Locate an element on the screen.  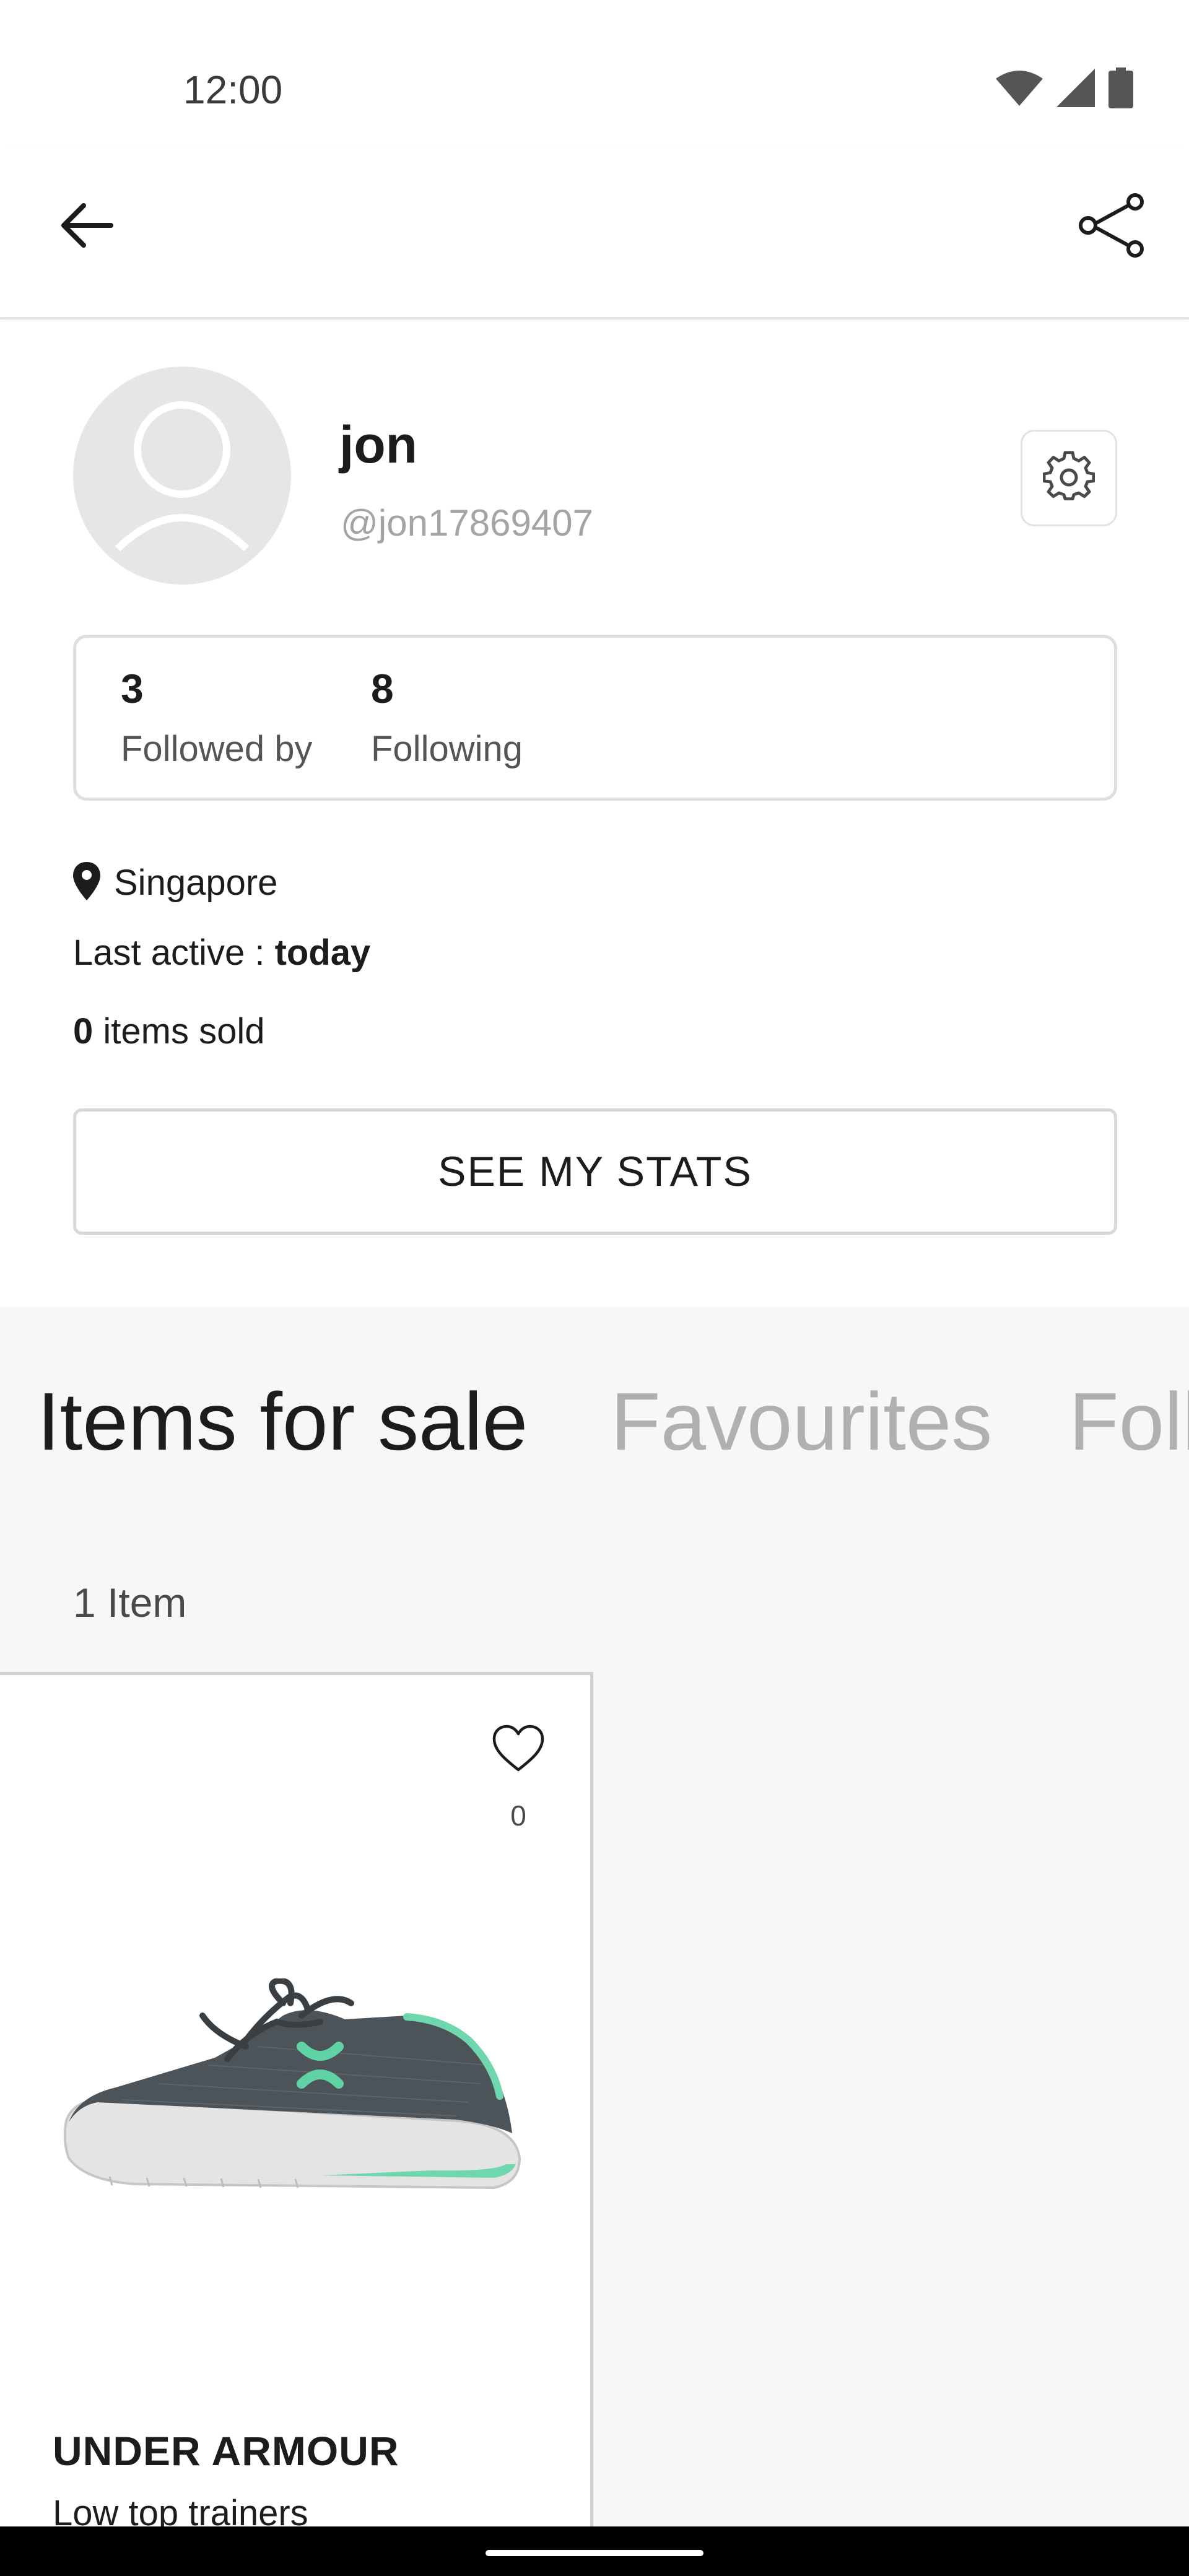
tab-following: Foll is located at coordinates (1129, 1421).